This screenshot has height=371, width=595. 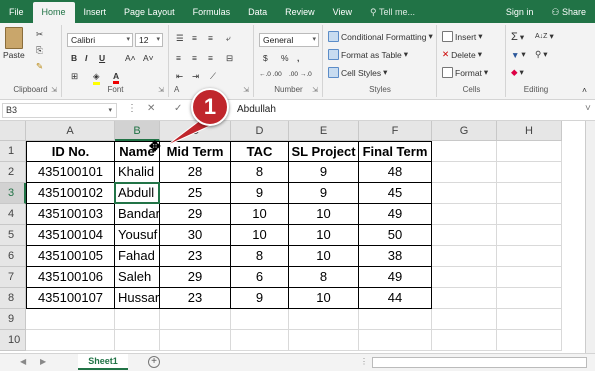 I want to click on tab-page-layout: Page Layout, so click(x=149, y=12).